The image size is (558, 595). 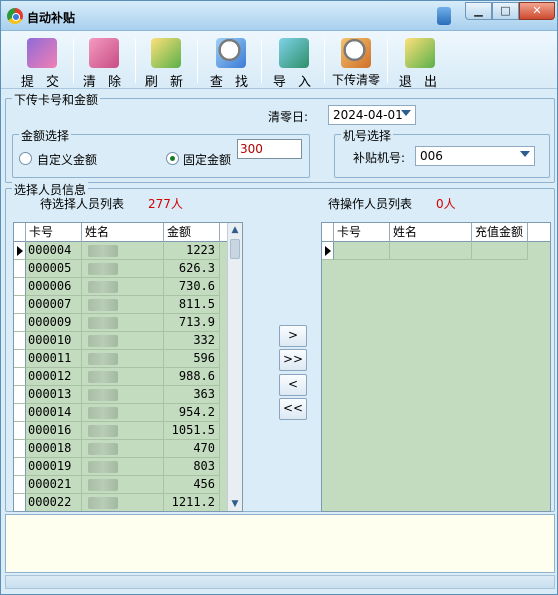 What do you see at coordinates (25, 158) in the screenshot?
I see `custom-amount-radio` at bounding box center [25, 158].